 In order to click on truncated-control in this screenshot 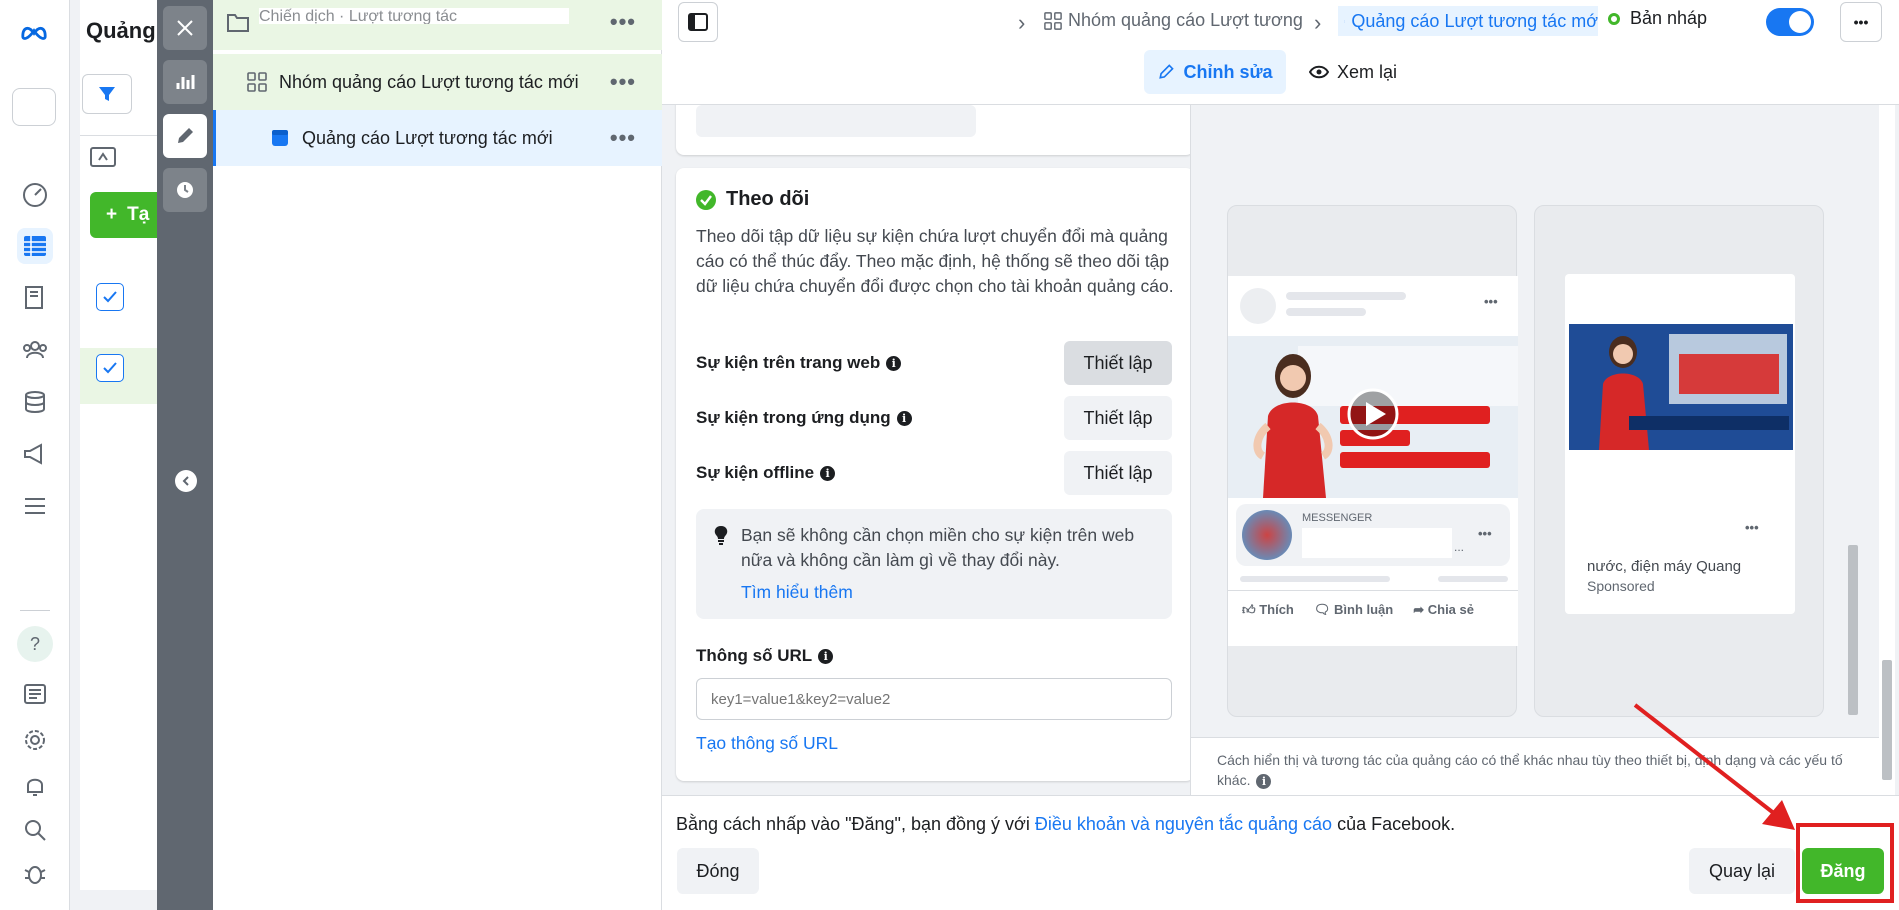, I will do `click(836, 121)`.